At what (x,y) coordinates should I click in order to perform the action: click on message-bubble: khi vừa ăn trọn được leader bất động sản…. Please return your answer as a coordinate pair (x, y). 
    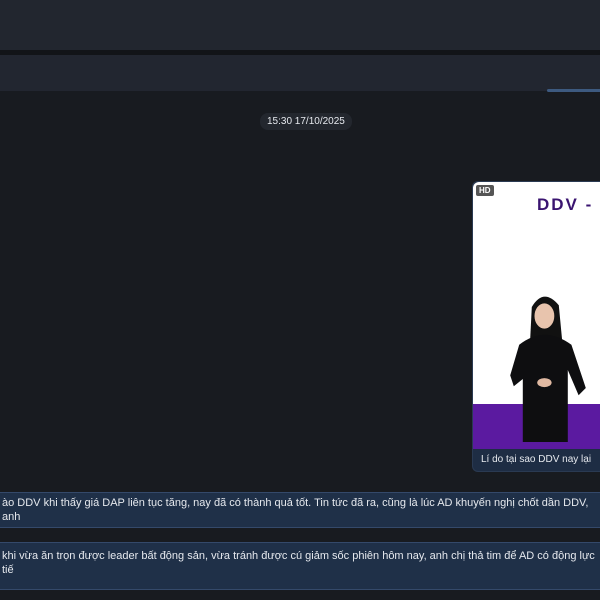
    Looking at the image, I should click on (300, 566).